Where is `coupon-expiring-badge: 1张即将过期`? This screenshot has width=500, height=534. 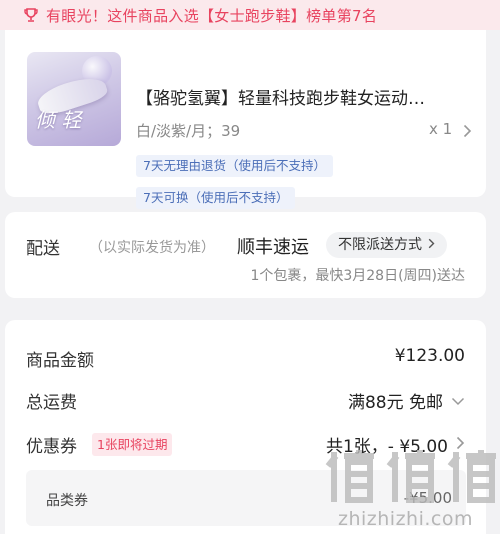
coupon-expiring-badge: 1张即将过期 is located at coordinates (132, 444).